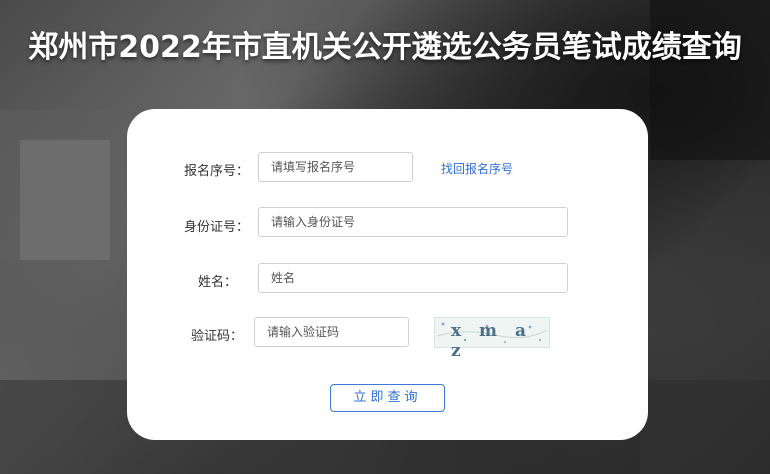 The height and width of the screenshot is (474, 770). Describe the element at coordinates (413, 278) in the screenshot. I see `name-input: 姓名` at that location.